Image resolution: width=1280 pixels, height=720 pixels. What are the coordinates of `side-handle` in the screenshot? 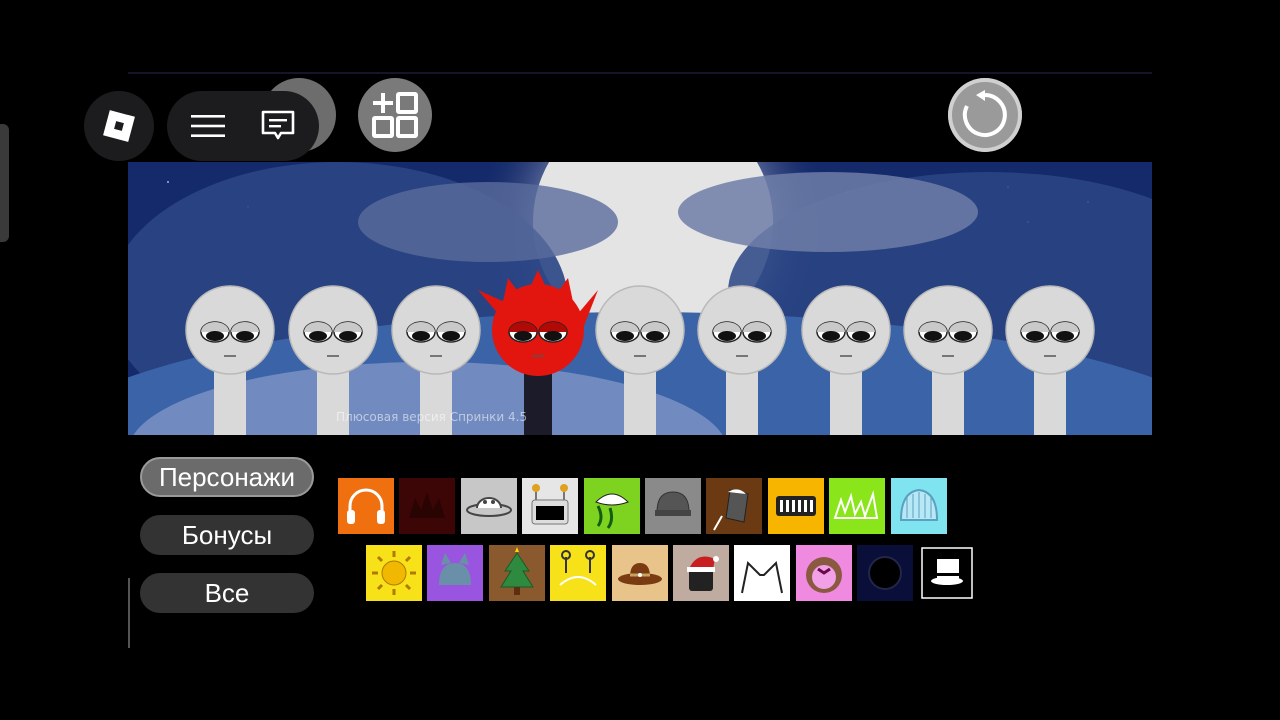 It's located at (4, 183).